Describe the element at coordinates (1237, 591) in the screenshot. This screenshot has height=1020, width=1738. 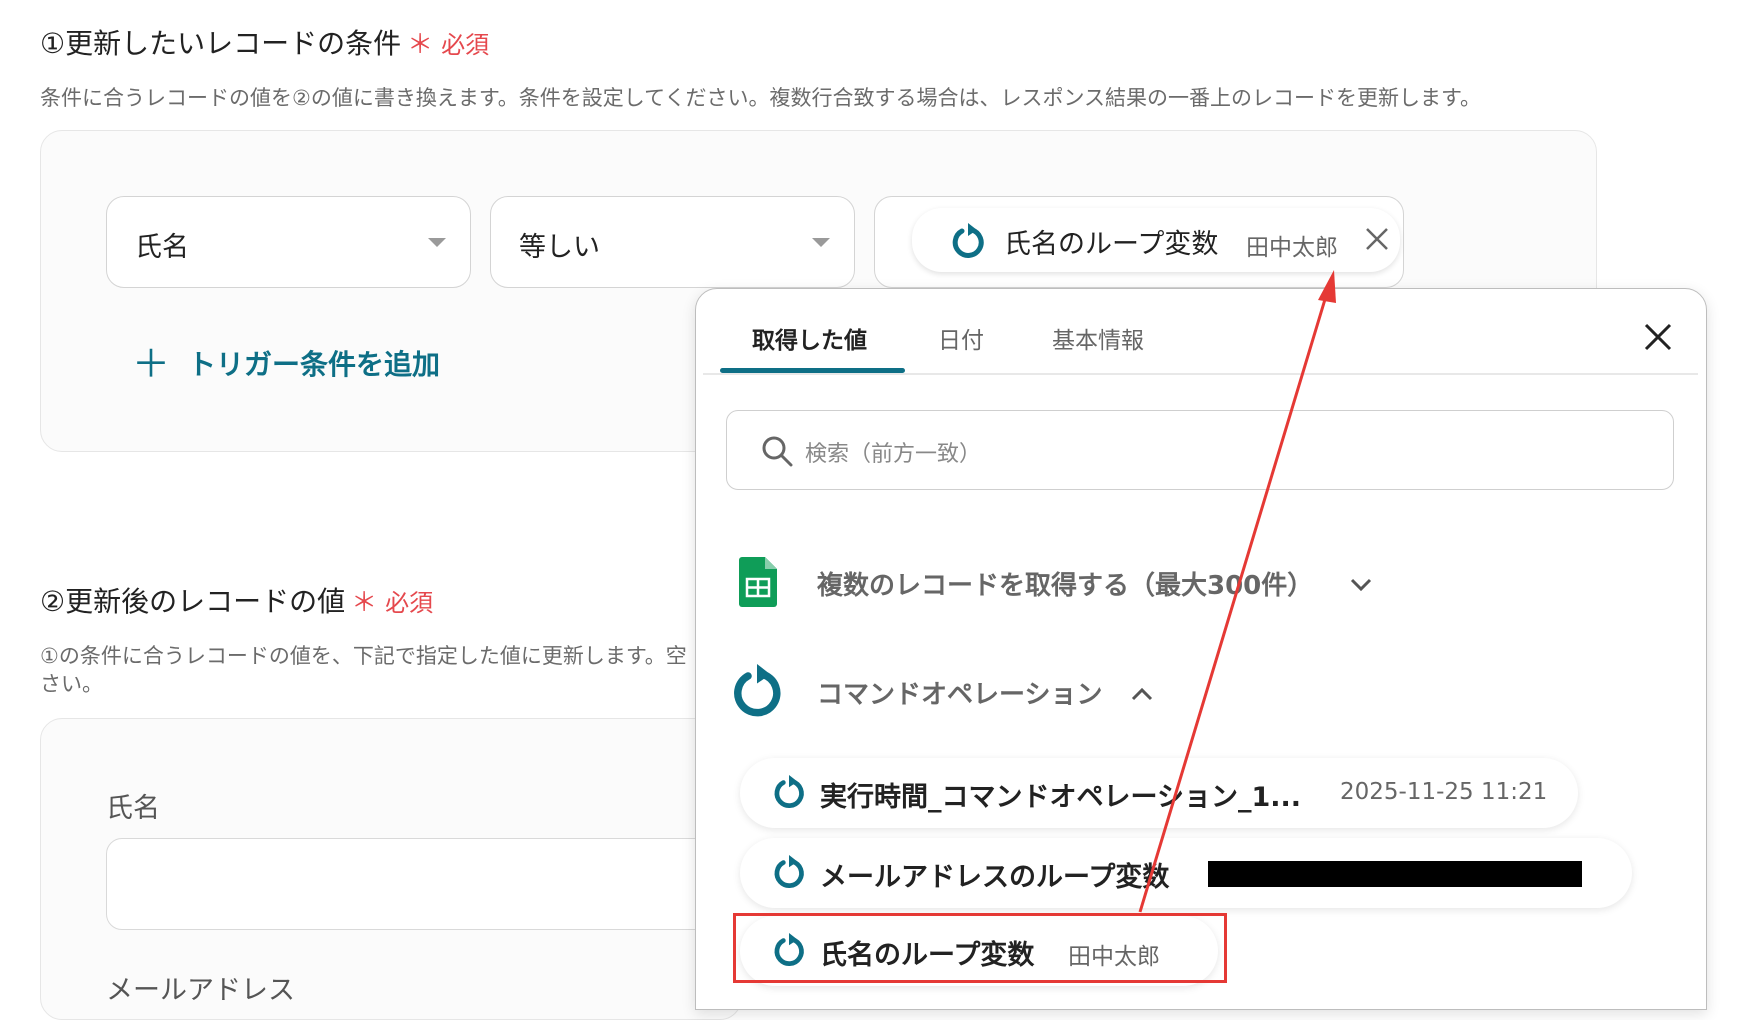
I see `annotation-arrow` at that location.